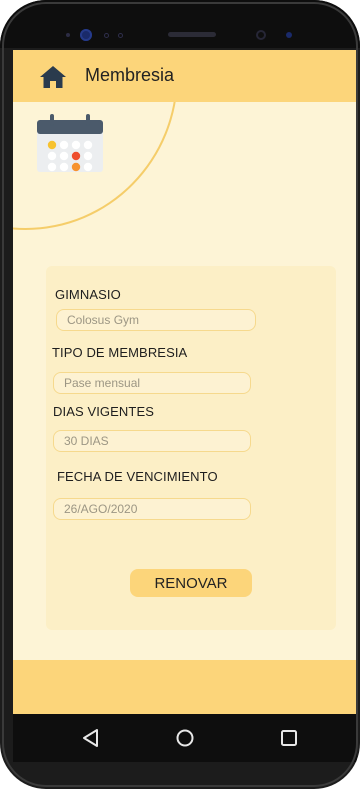 The image size is (360, 789). I want to click on valid-days-input: 30 DIAS, so click(152, 441).